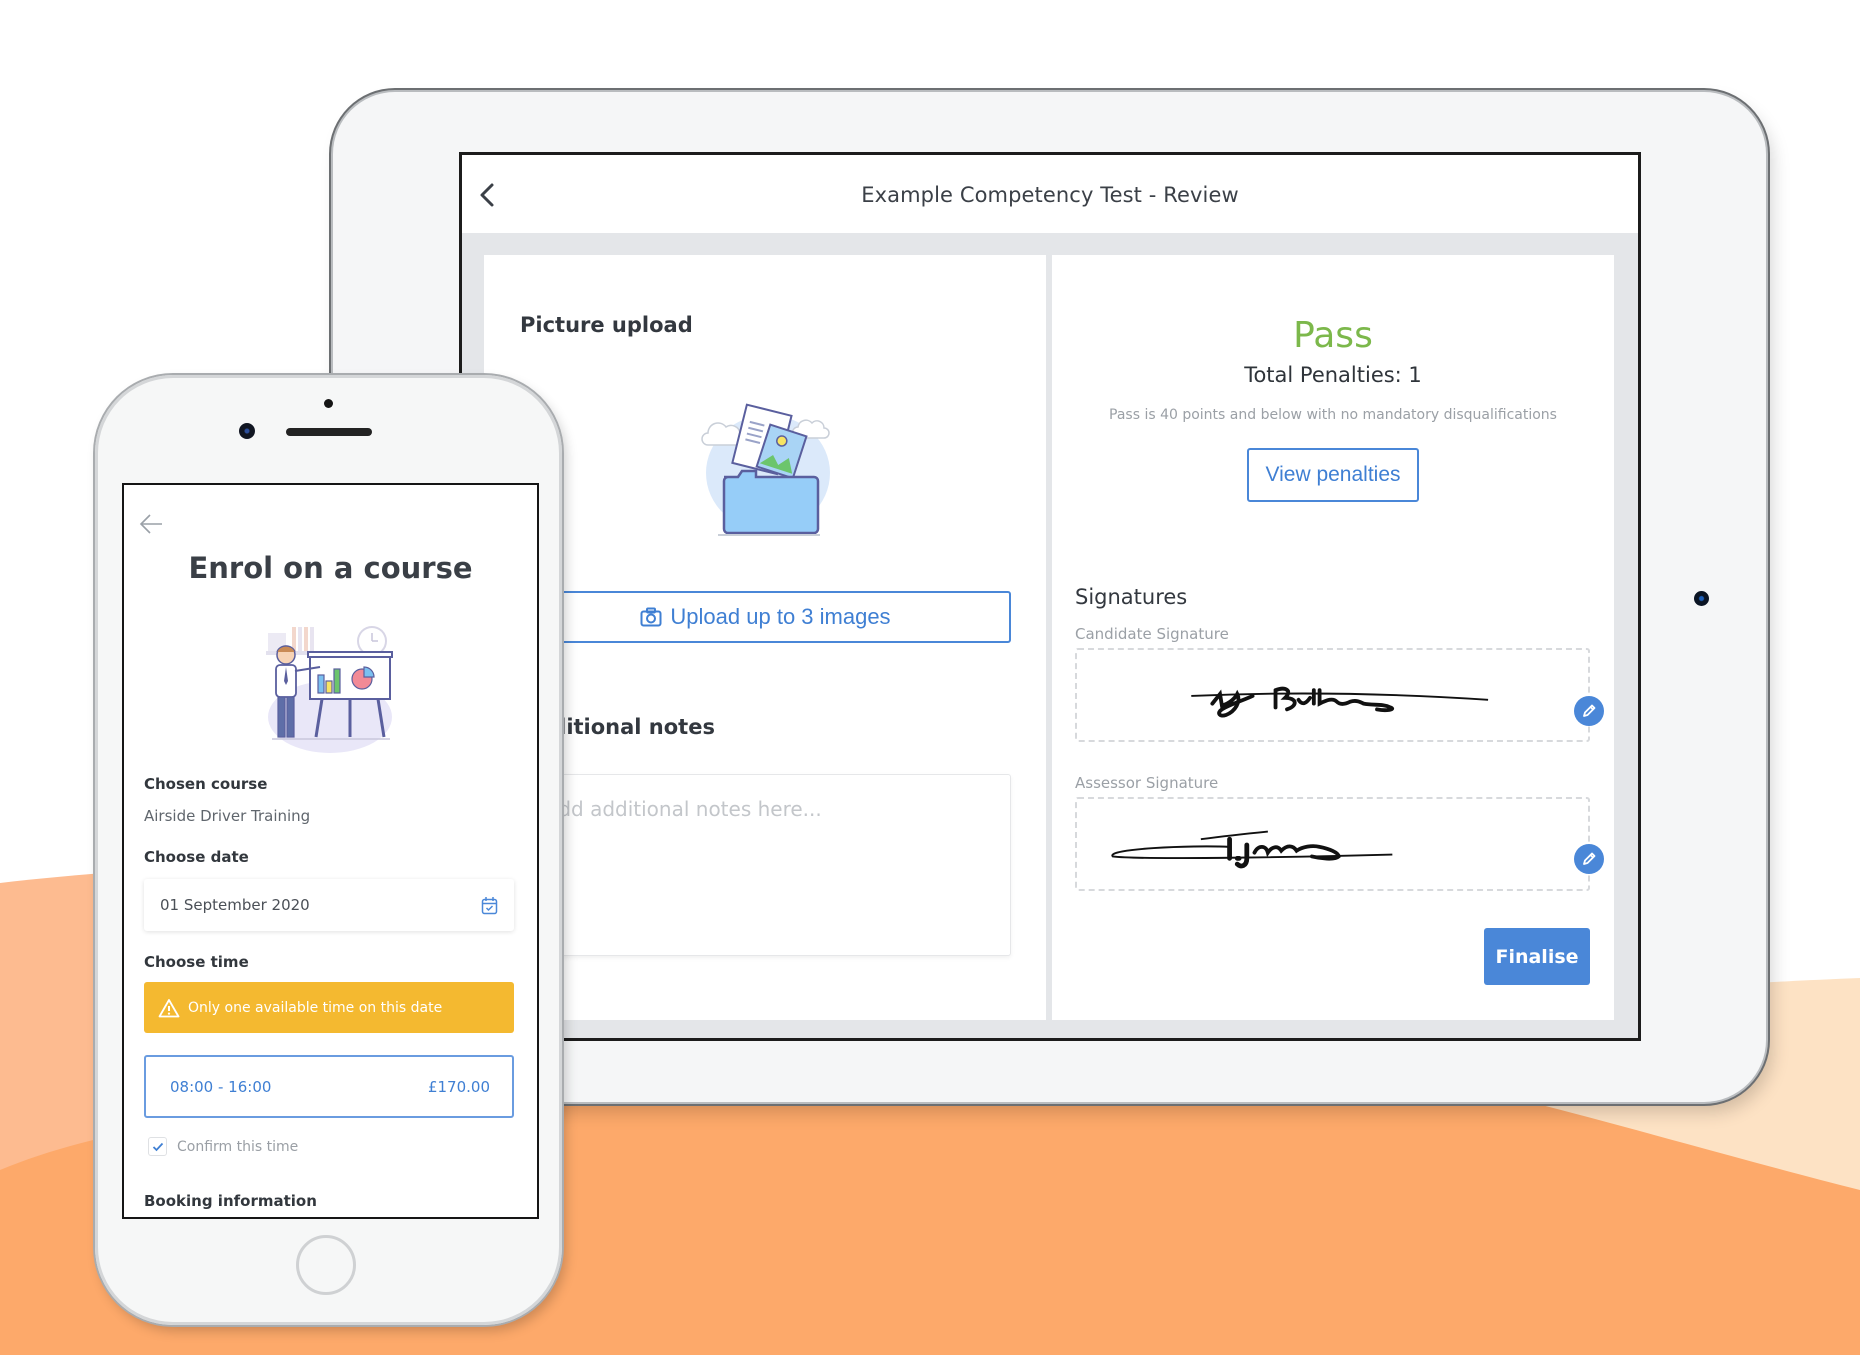 The width and height of the screenshot is (1860, 1361). What do you see at coordinates (458, 1086) in the screenshot?
I see `time-slot-price: £170.00` at bounding box center [458, 1086].